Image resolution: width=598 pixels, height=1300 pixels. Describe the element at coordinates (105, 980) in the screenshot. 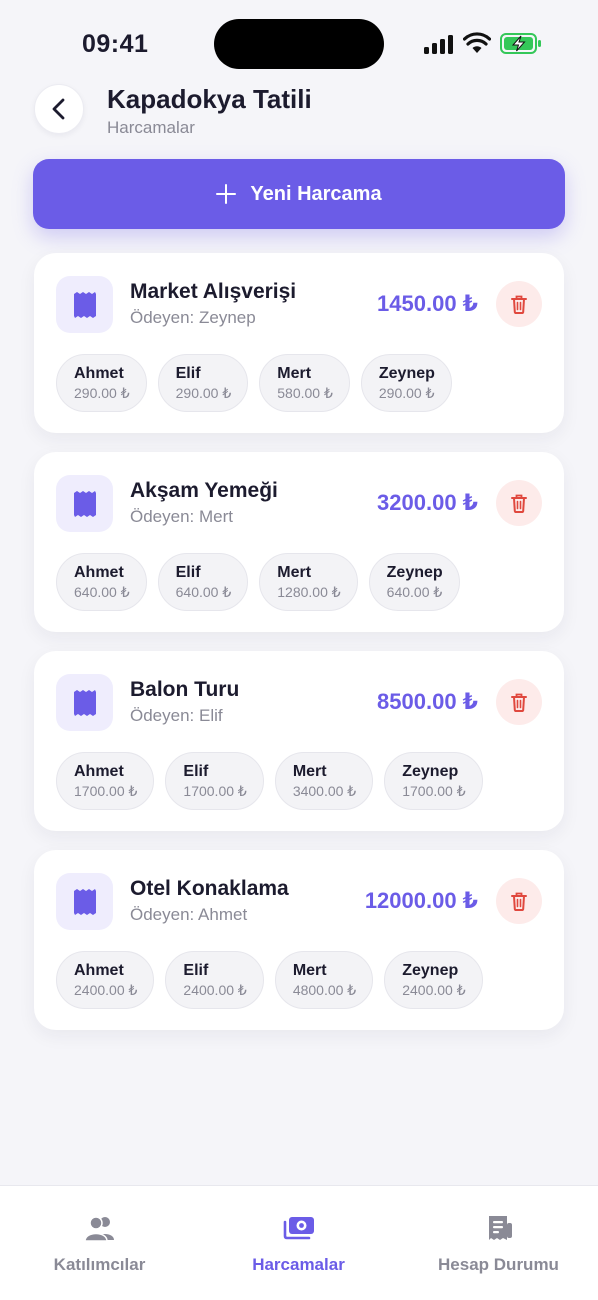

I see `share-chip: Ahmet 2400.00 ₺` at that location.